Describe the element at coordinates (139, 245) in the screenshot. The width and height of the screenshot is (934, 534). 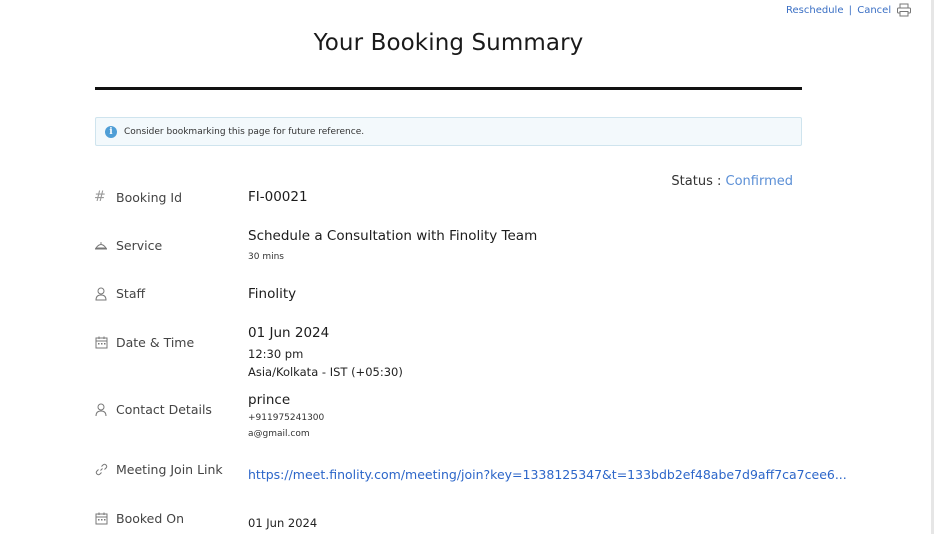
I see `service-label: Service` at that location.